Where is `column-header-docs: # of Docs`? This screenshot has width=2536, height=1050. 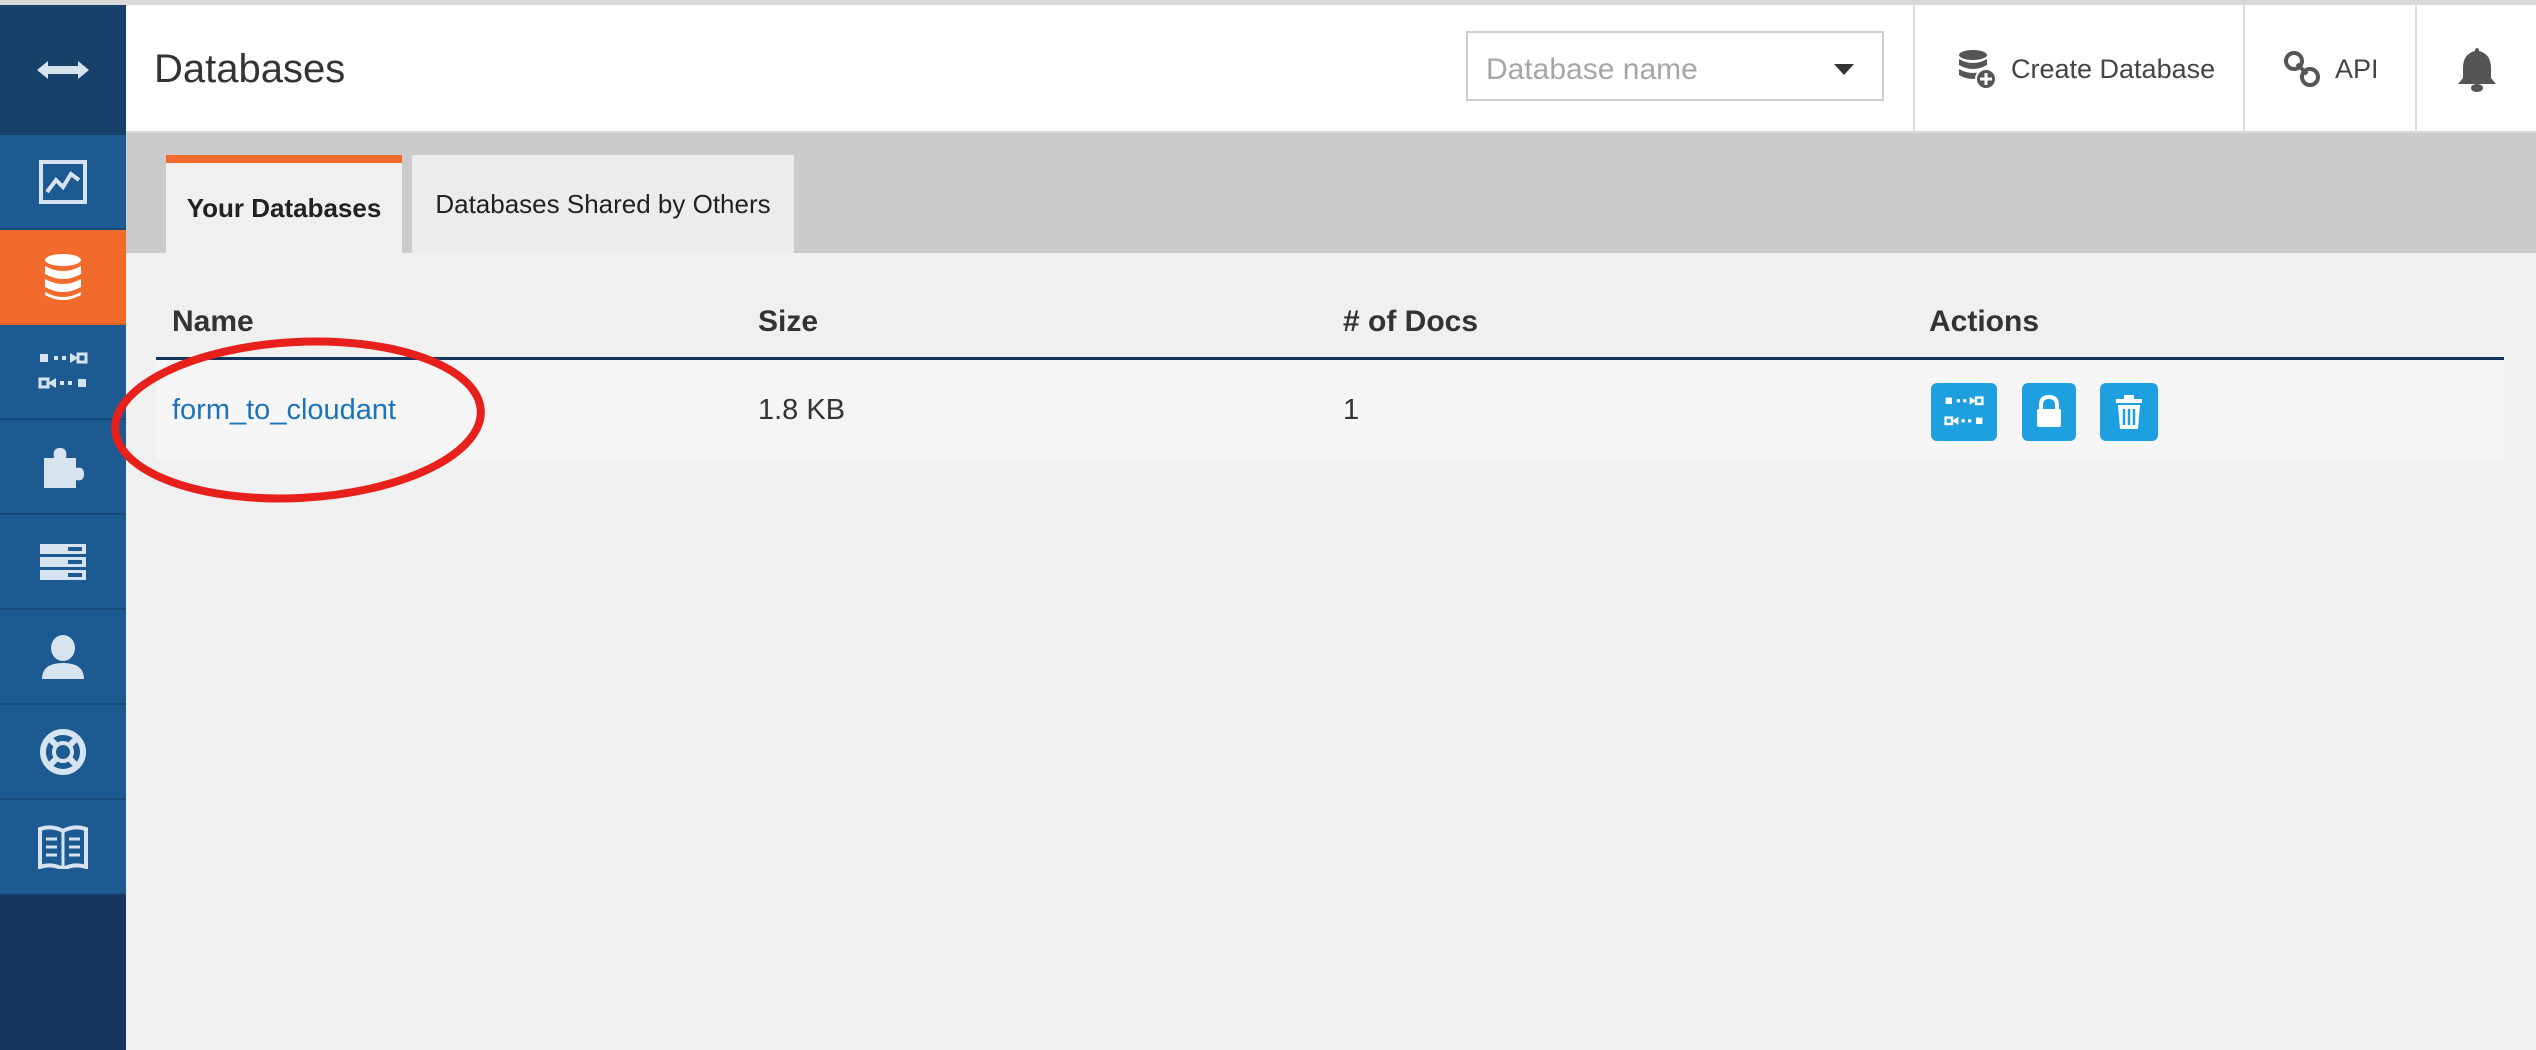 column-header-docs: # of Docs is located at coordinates (1410, 322).